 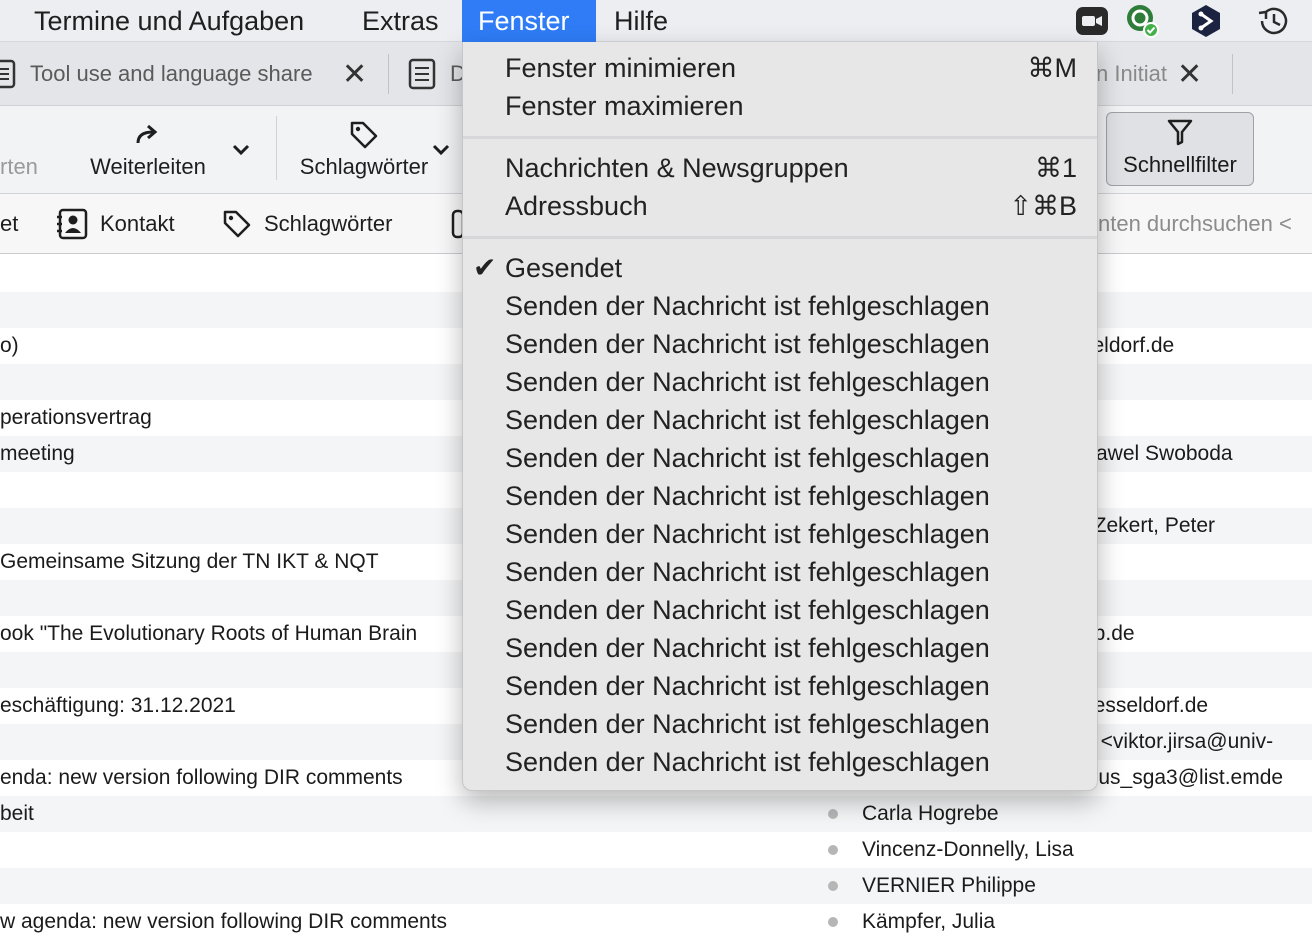 What do you see at coordinates (72, 224) in the screenshot?
I see `contact-card-icon` at bounding box center [72, 224].